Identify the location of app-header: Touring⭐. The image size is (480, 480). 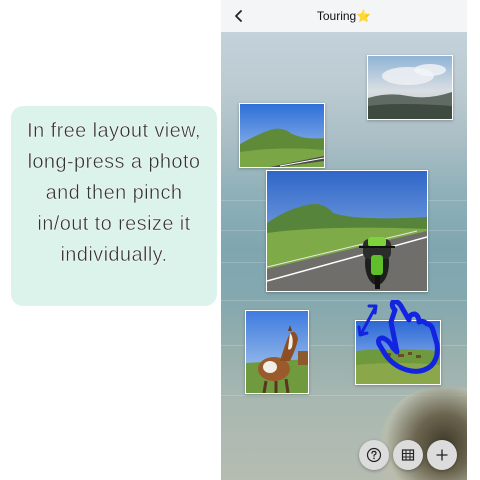
(344, 16).